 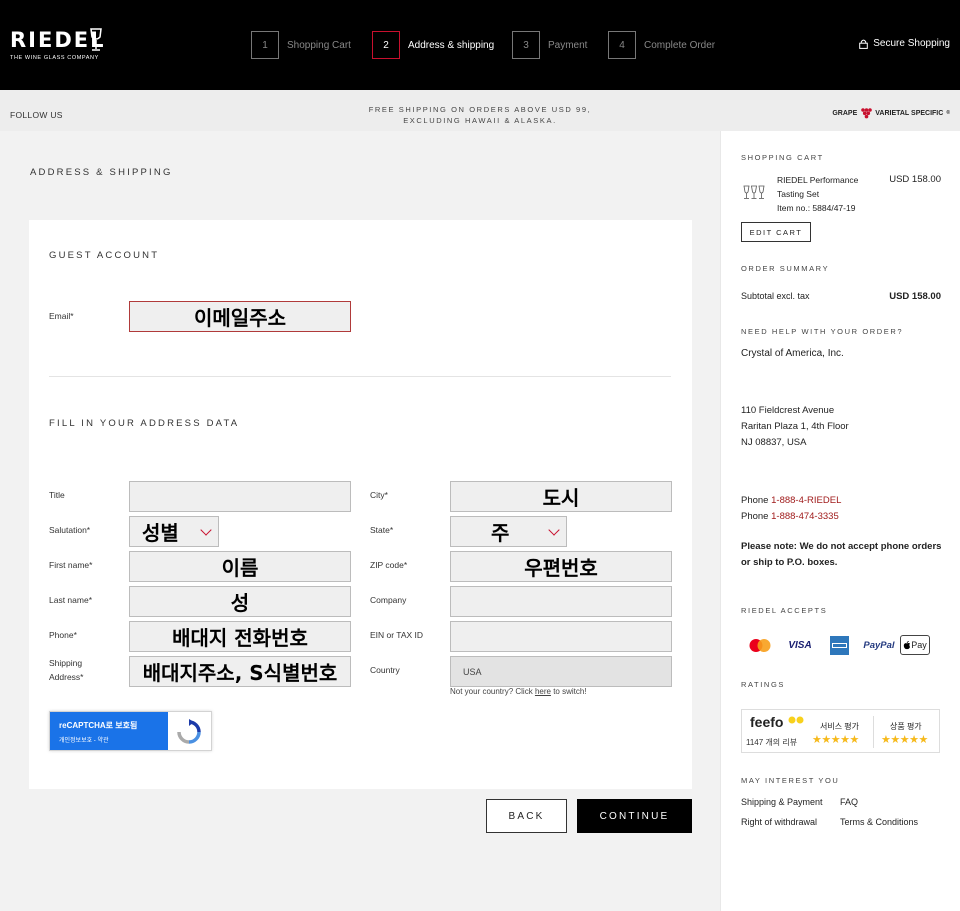 I want to click on last-name-field: 성, so click(x=240, y=601).